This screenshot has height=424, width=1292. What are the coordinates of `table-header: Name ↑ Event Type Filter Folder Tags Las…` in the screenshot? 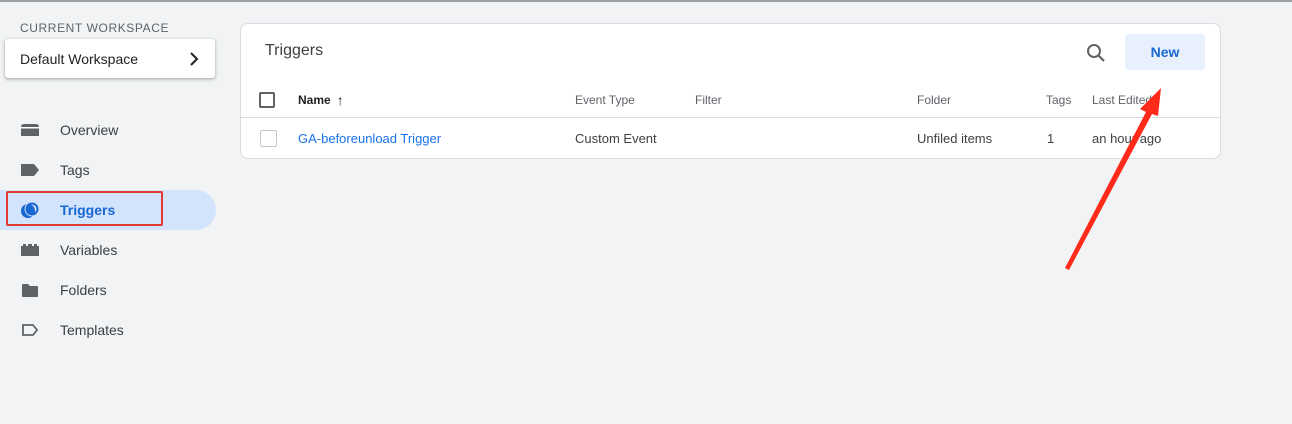 It's located at (730, 100).